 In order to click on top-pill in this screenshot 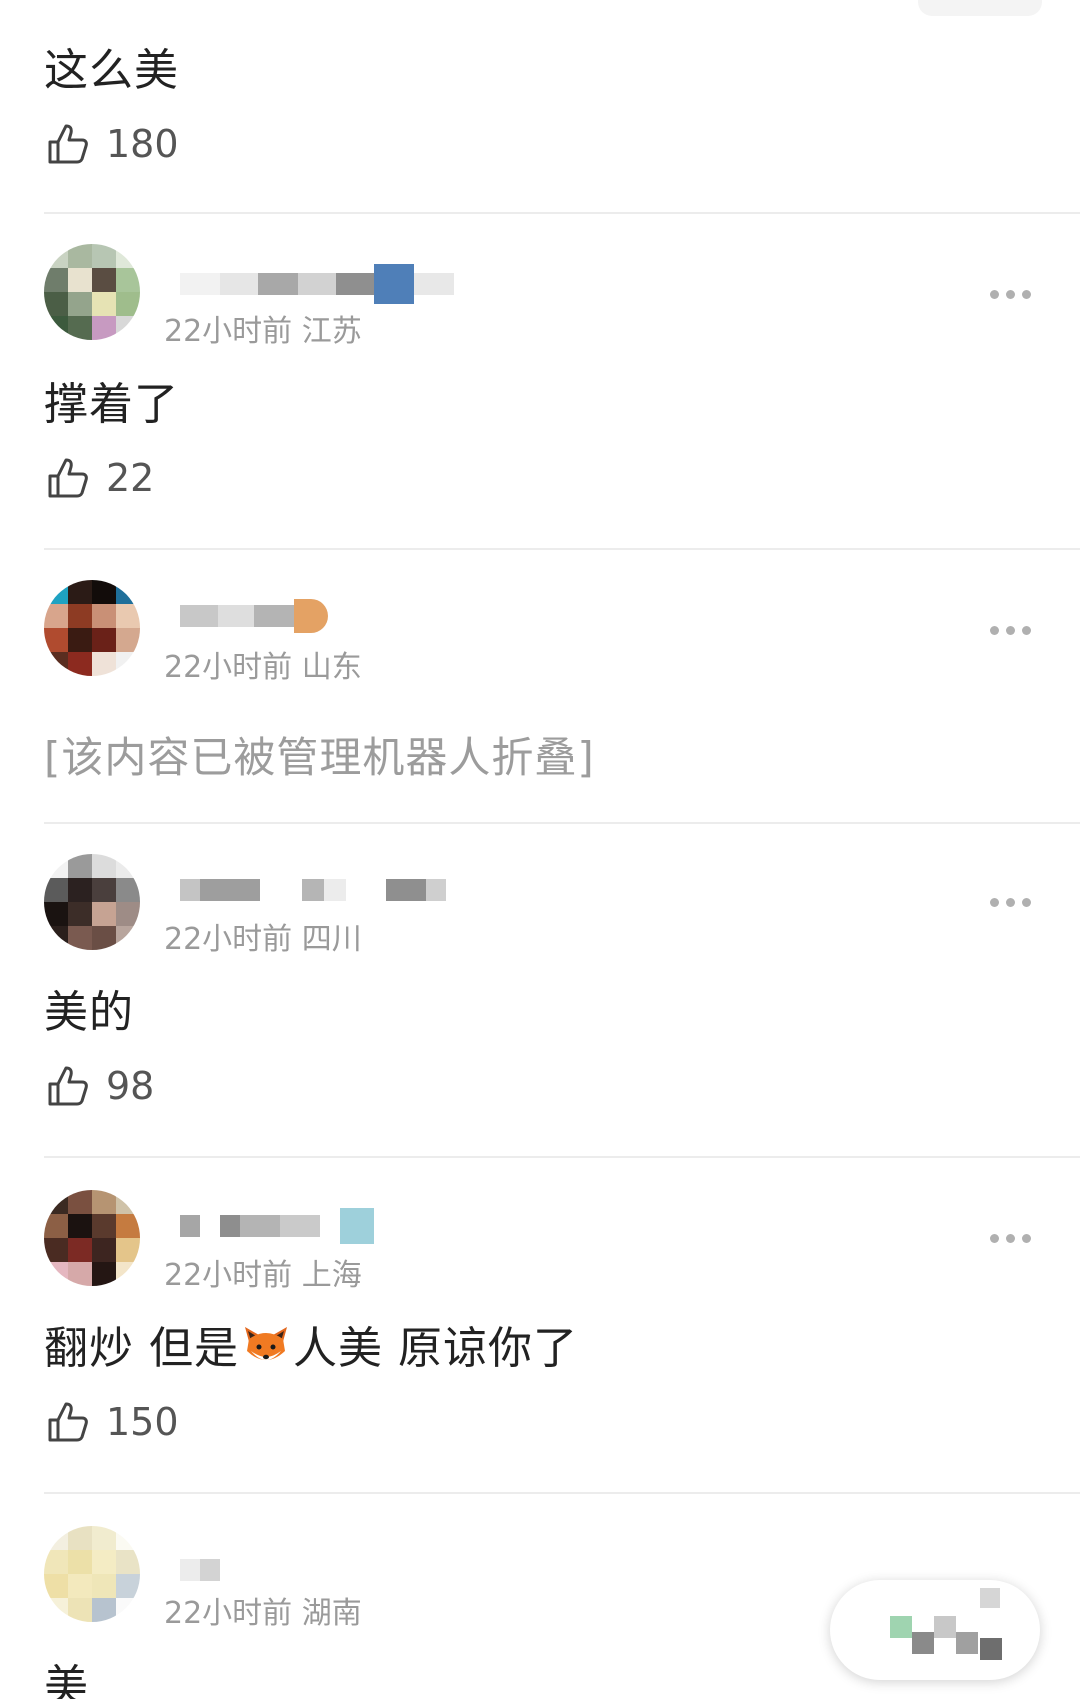, I will do `click(980, 8)`.